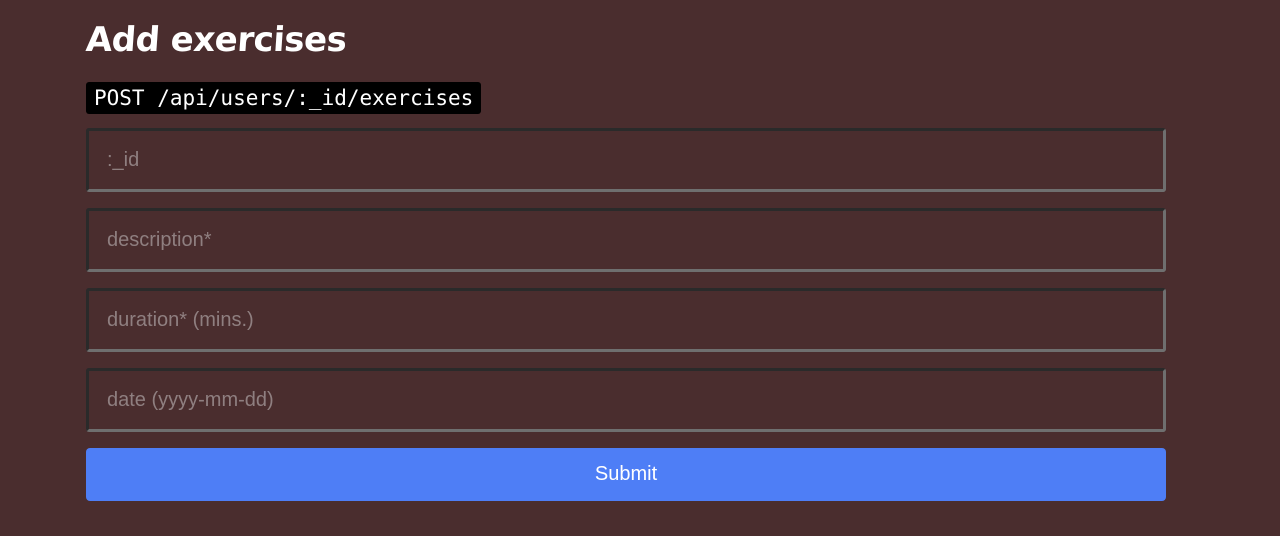 The height and width of the screenshot is (536, 1280). I want to click on page-title: Add exercises, so click(216, 40).